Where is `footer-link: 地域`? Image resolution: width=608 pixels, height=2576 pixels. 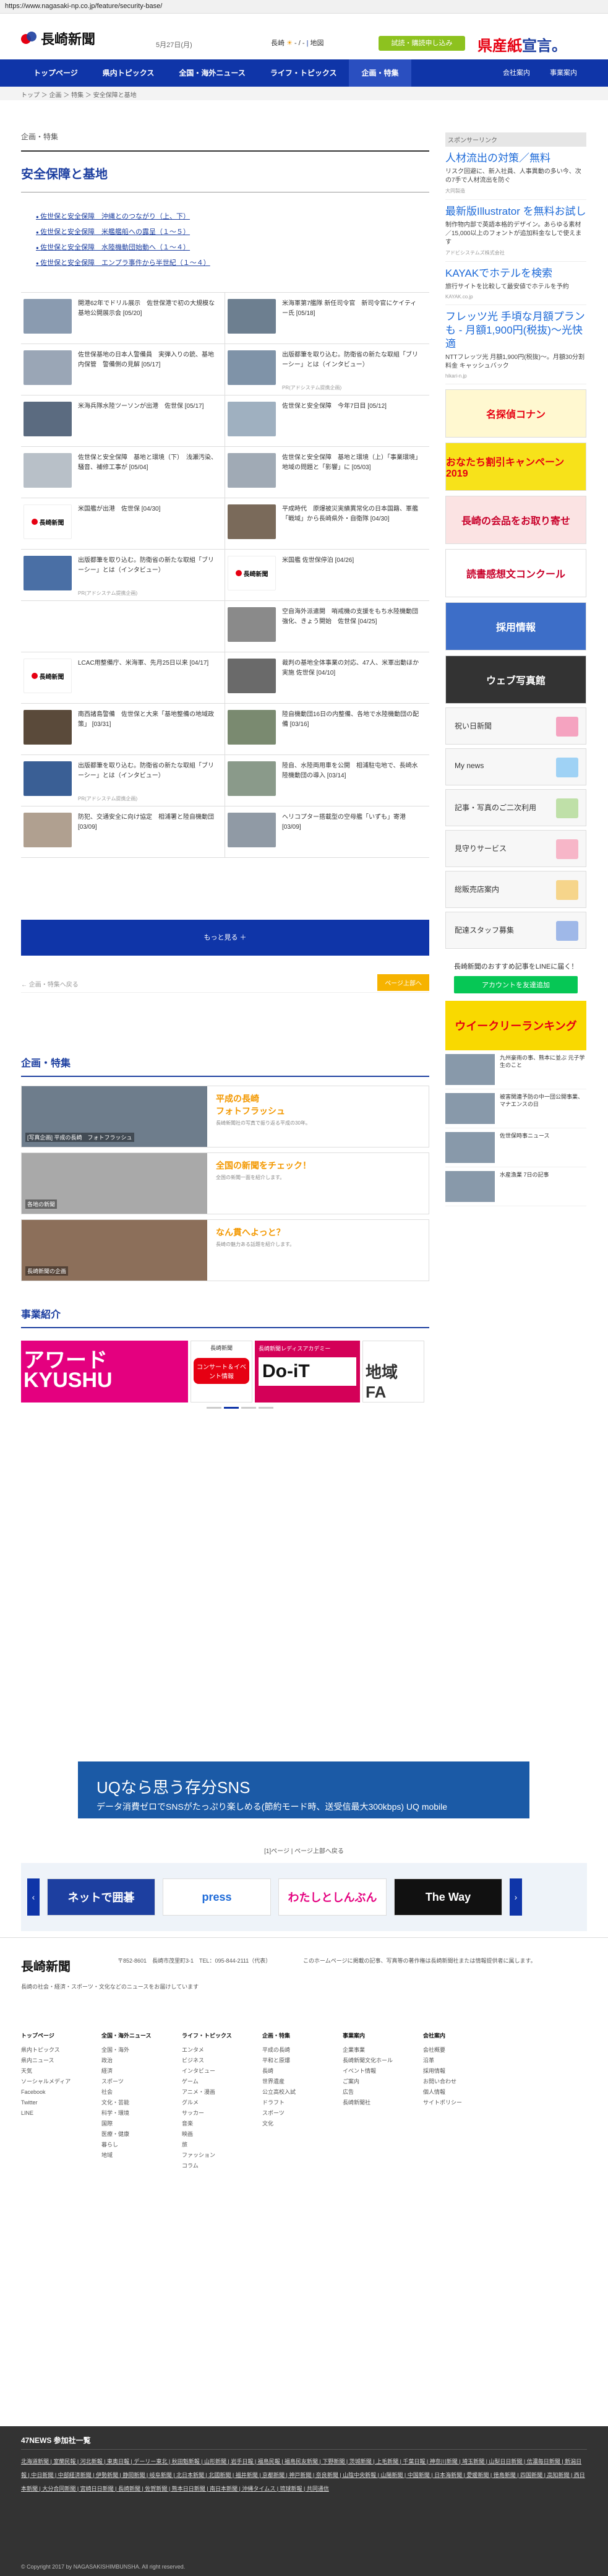 footer-link: 地域 is located at coordinates (141, 2155).